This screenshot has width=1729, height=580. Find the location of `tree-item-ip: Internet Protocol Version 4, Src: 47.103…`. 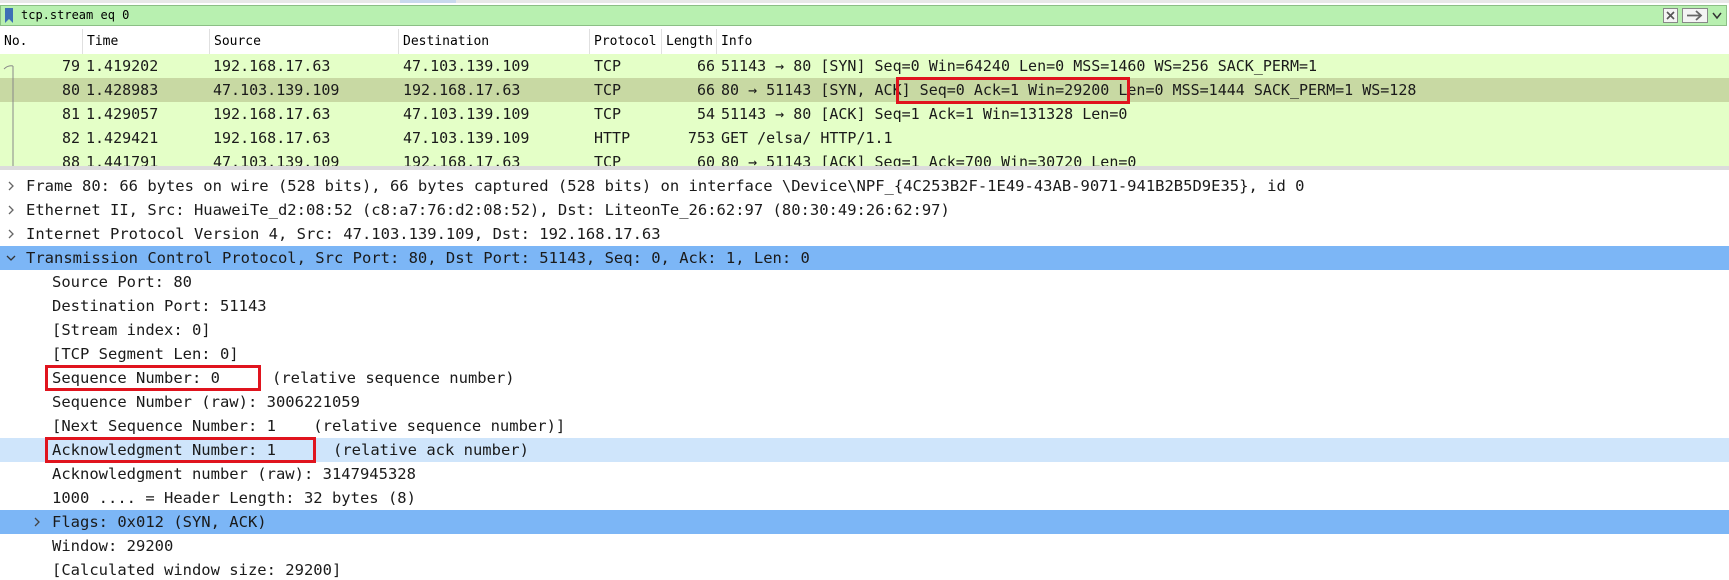

tree-item-ip: Internet Protocol Version 4, Src: 47.103… is located at coordinates (864, 234).